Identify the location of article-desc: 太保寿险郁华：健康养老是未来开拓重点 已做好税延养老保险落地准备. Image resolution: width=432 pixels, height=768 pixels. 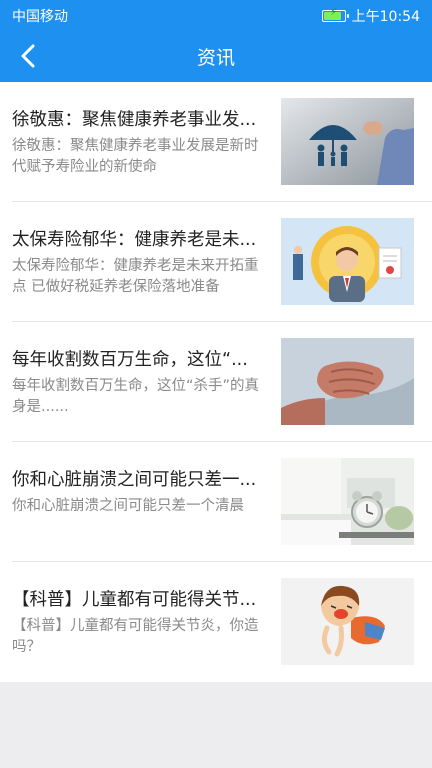
(135, 276).